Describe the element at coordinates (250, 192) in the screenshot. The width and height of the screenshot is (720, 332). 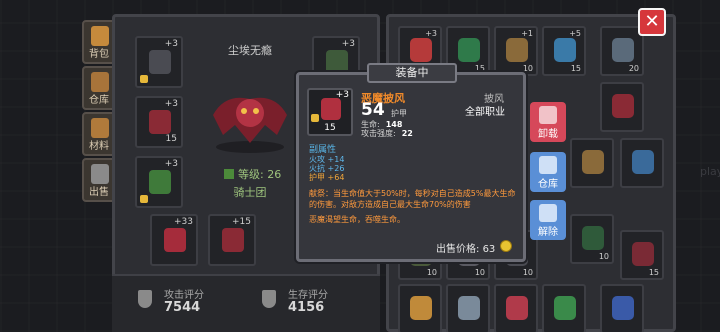
I see `character-guild: 骑士团` at that location.